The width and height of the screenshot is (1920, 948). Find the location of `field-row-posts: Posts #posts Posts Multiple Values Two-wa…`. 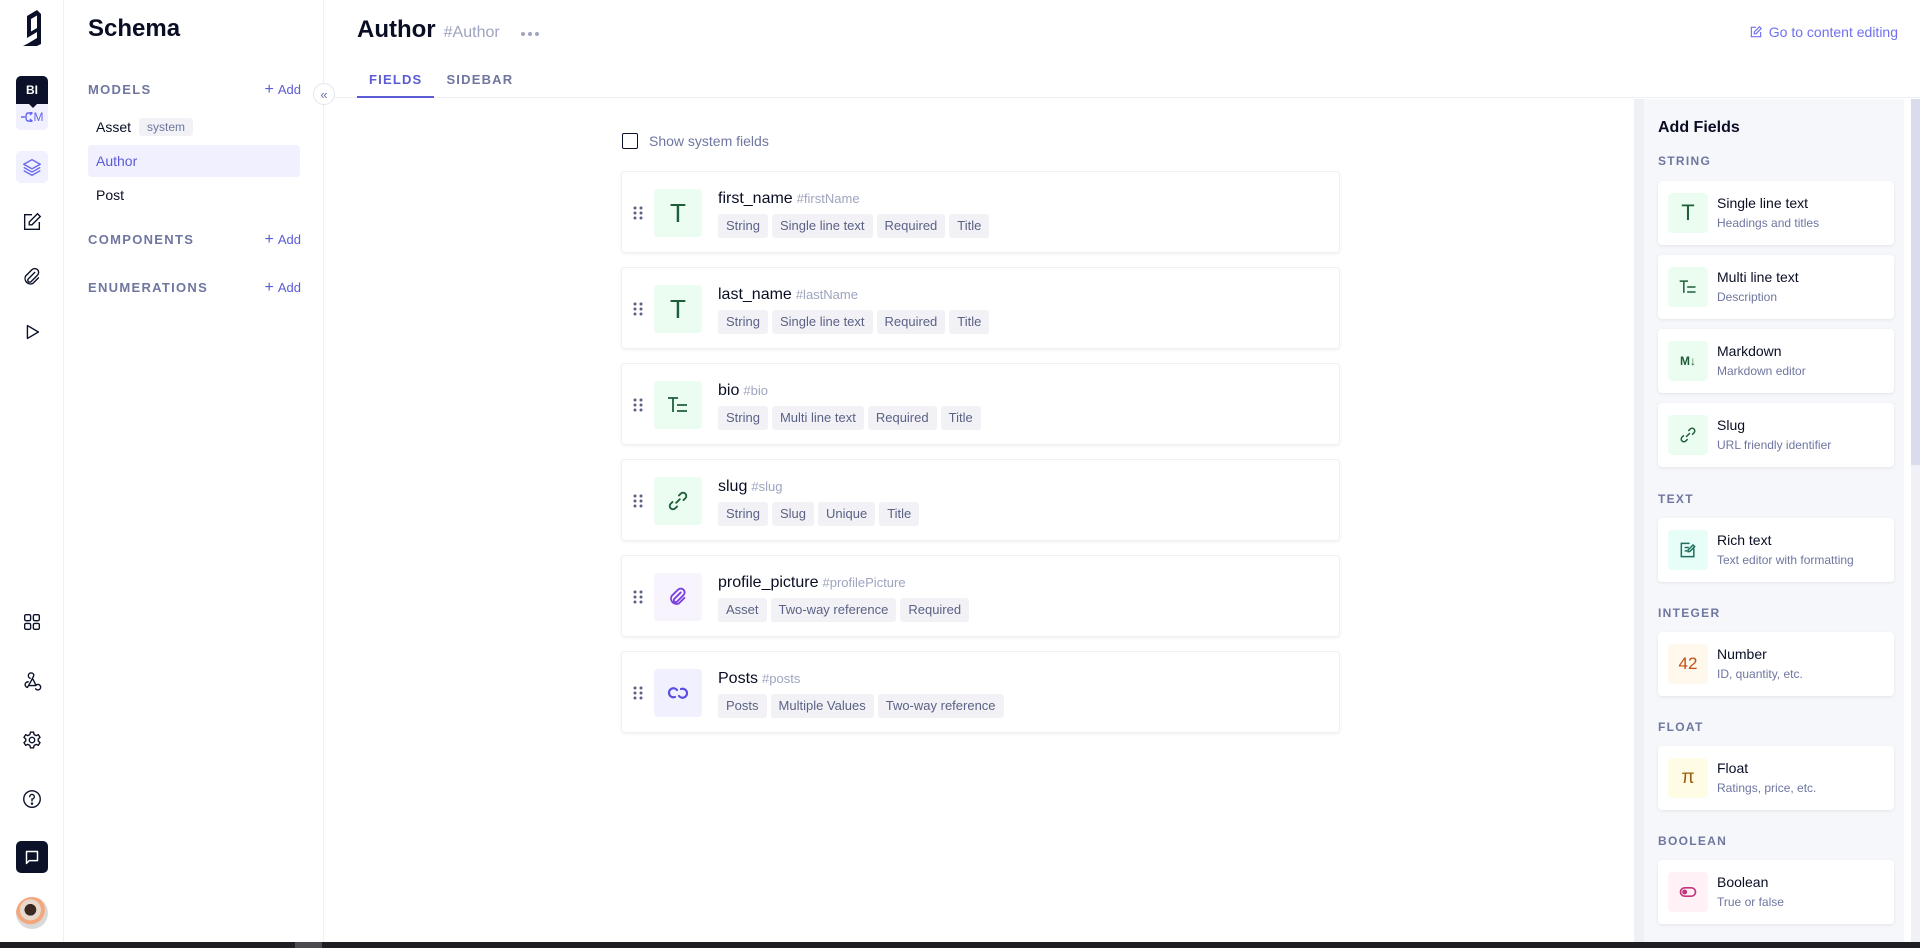

field-row-posts: Posts #posts Posts Multiple Values Two-wa… is located at coordinates (980, 692).